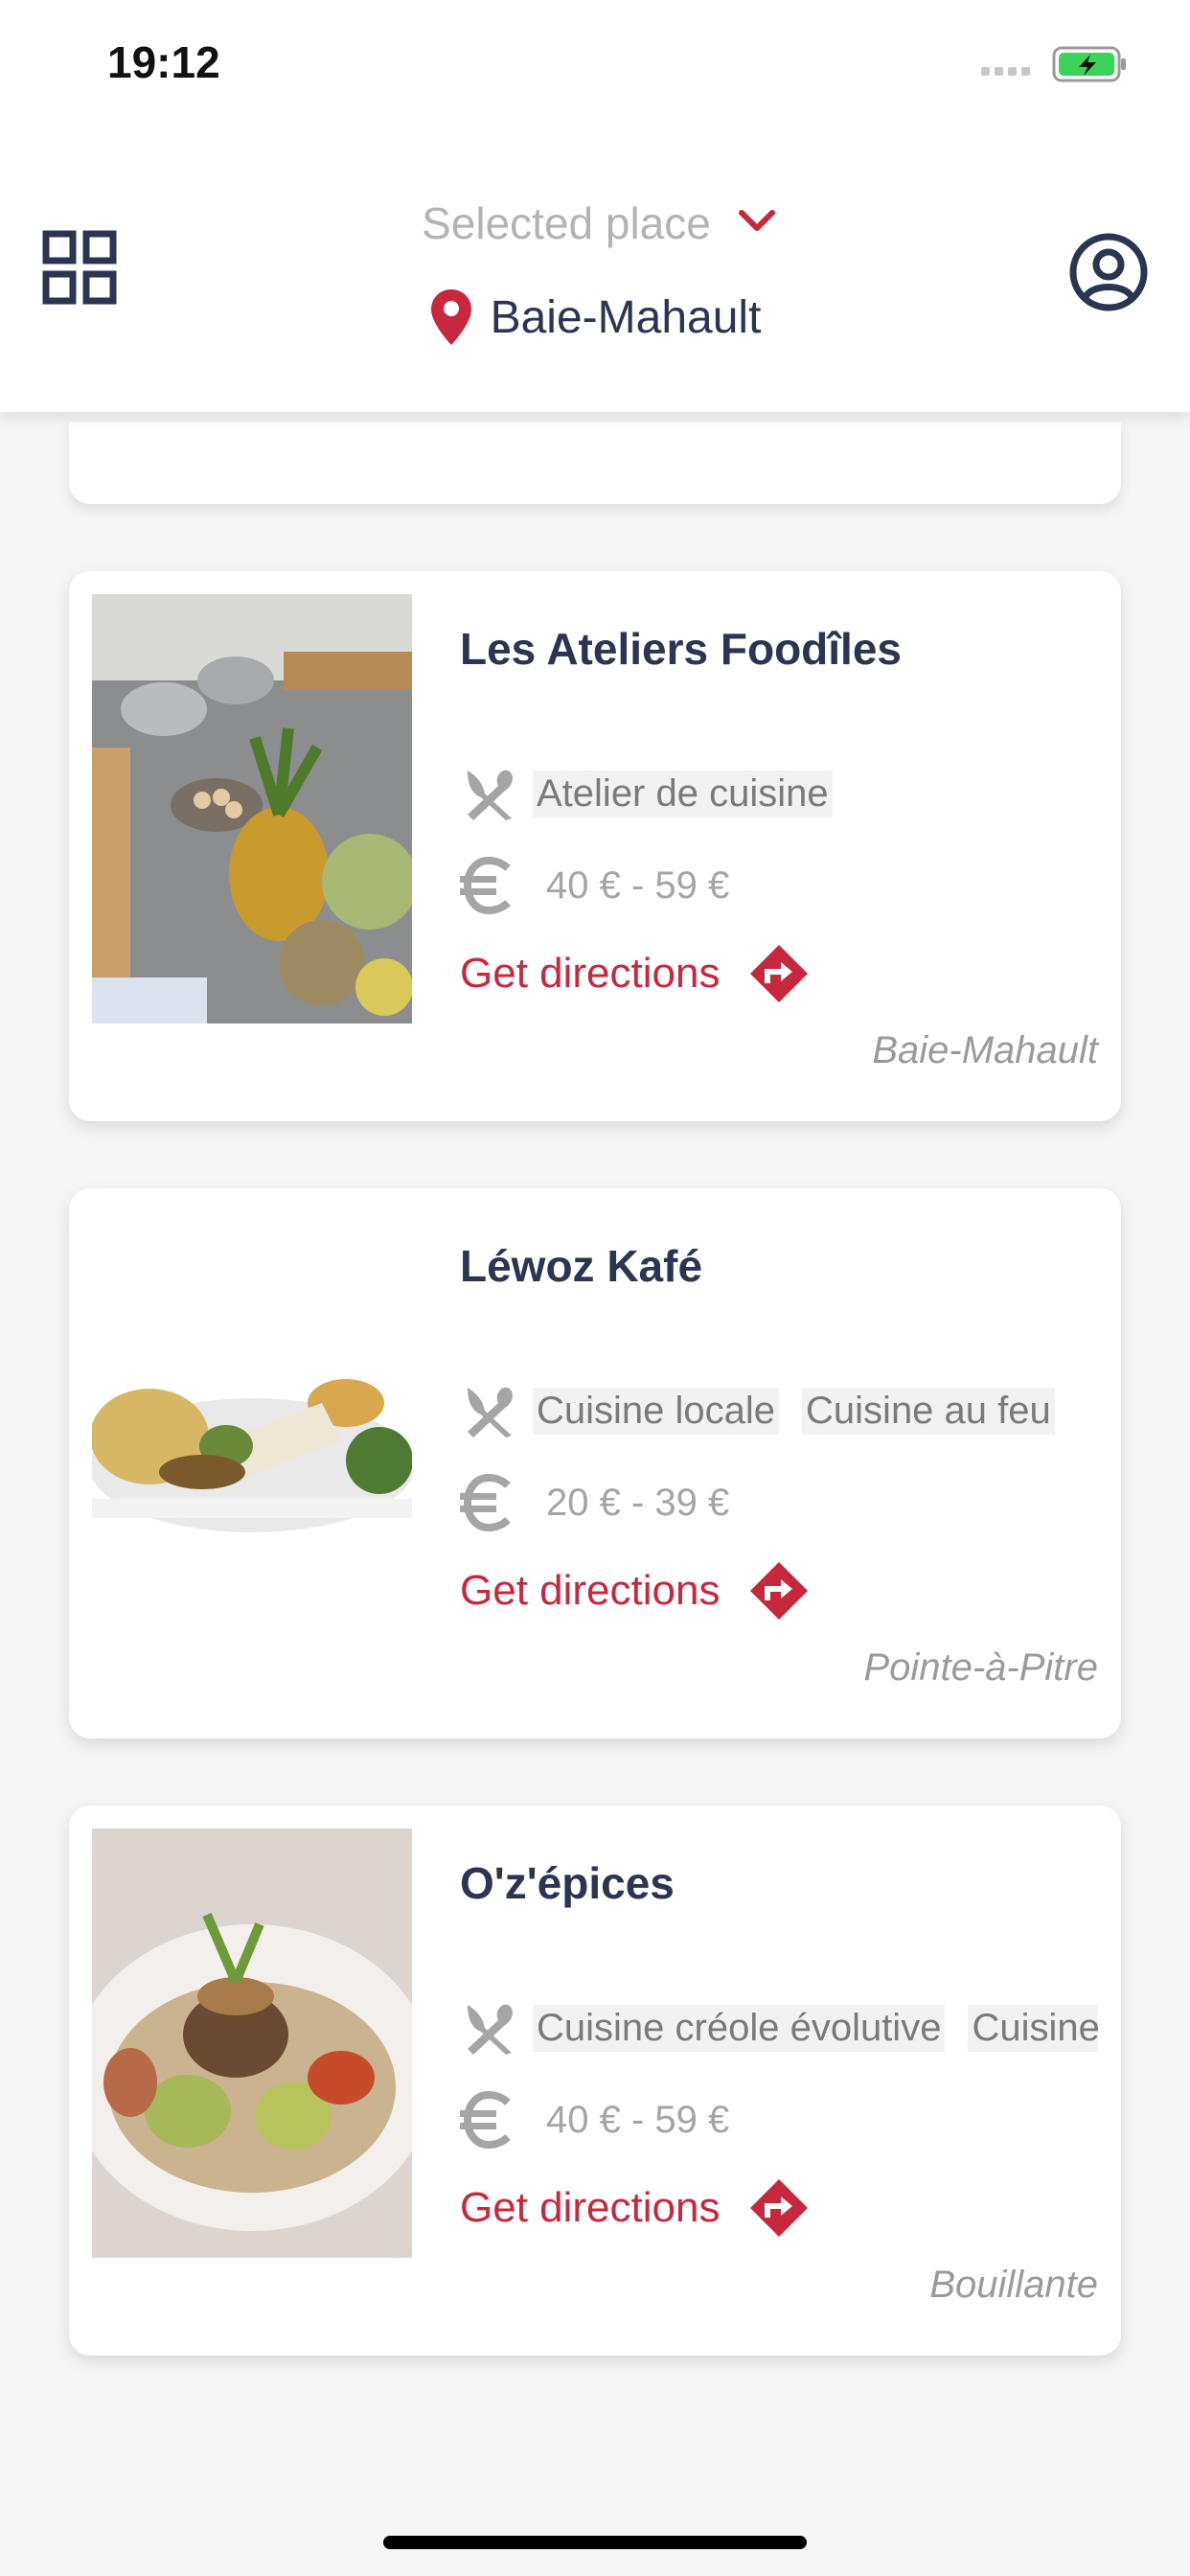  What do you see at coordinates (595, 223) in the screenshot?
I see `selected-place-label: Selected place` at bounding box center [595, 223].